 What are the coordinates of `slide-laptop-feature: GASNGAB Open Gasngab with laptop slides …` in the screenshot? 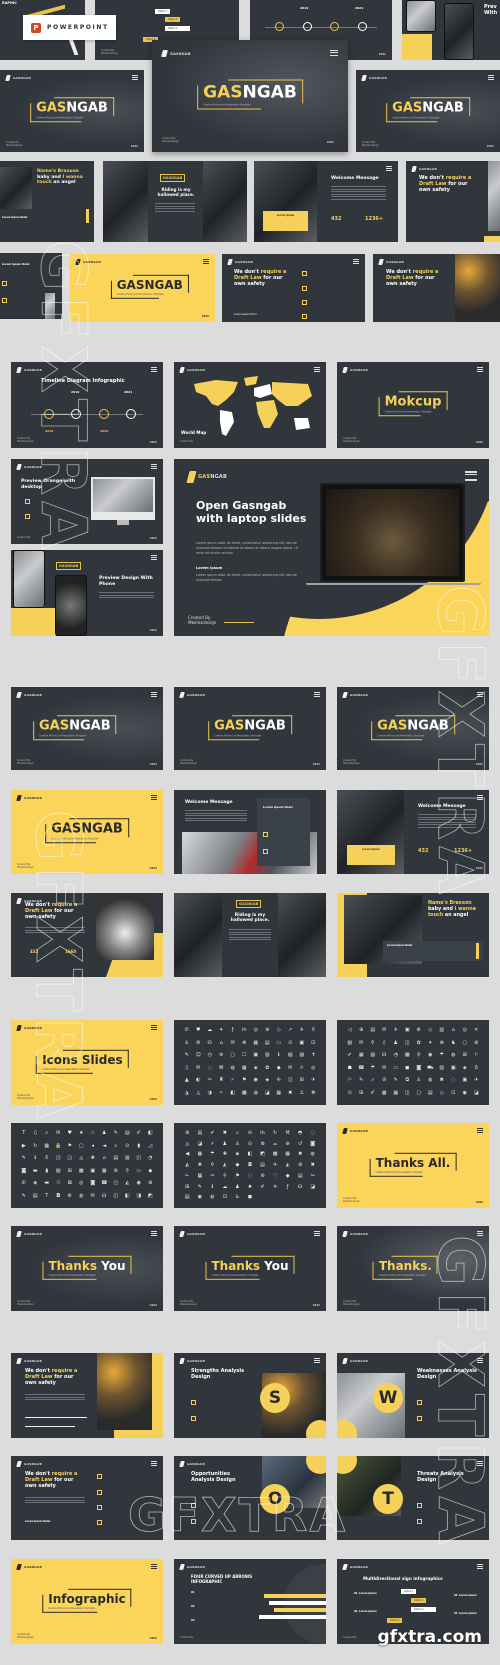 It's located at (331, 547).